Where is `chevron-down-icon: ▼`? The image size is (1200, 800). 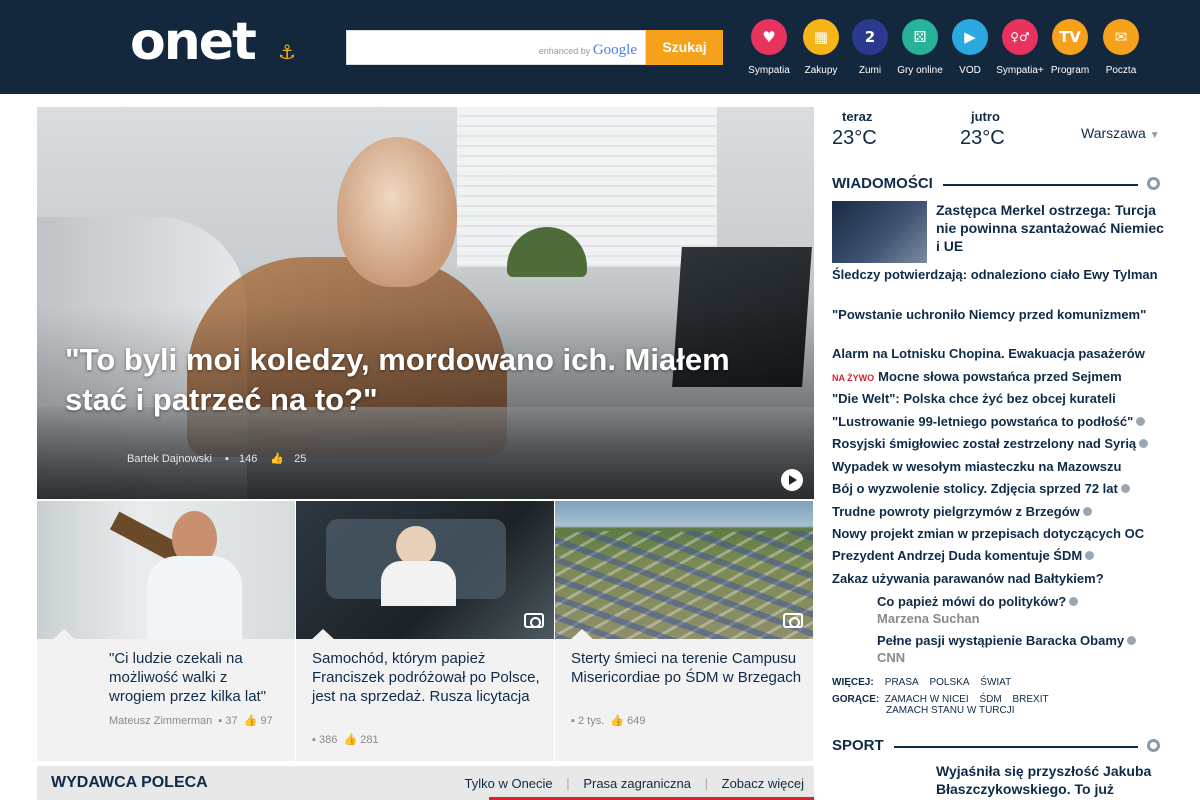 chevron-down-icon: ▼ is located at coordinates (1154, 135).